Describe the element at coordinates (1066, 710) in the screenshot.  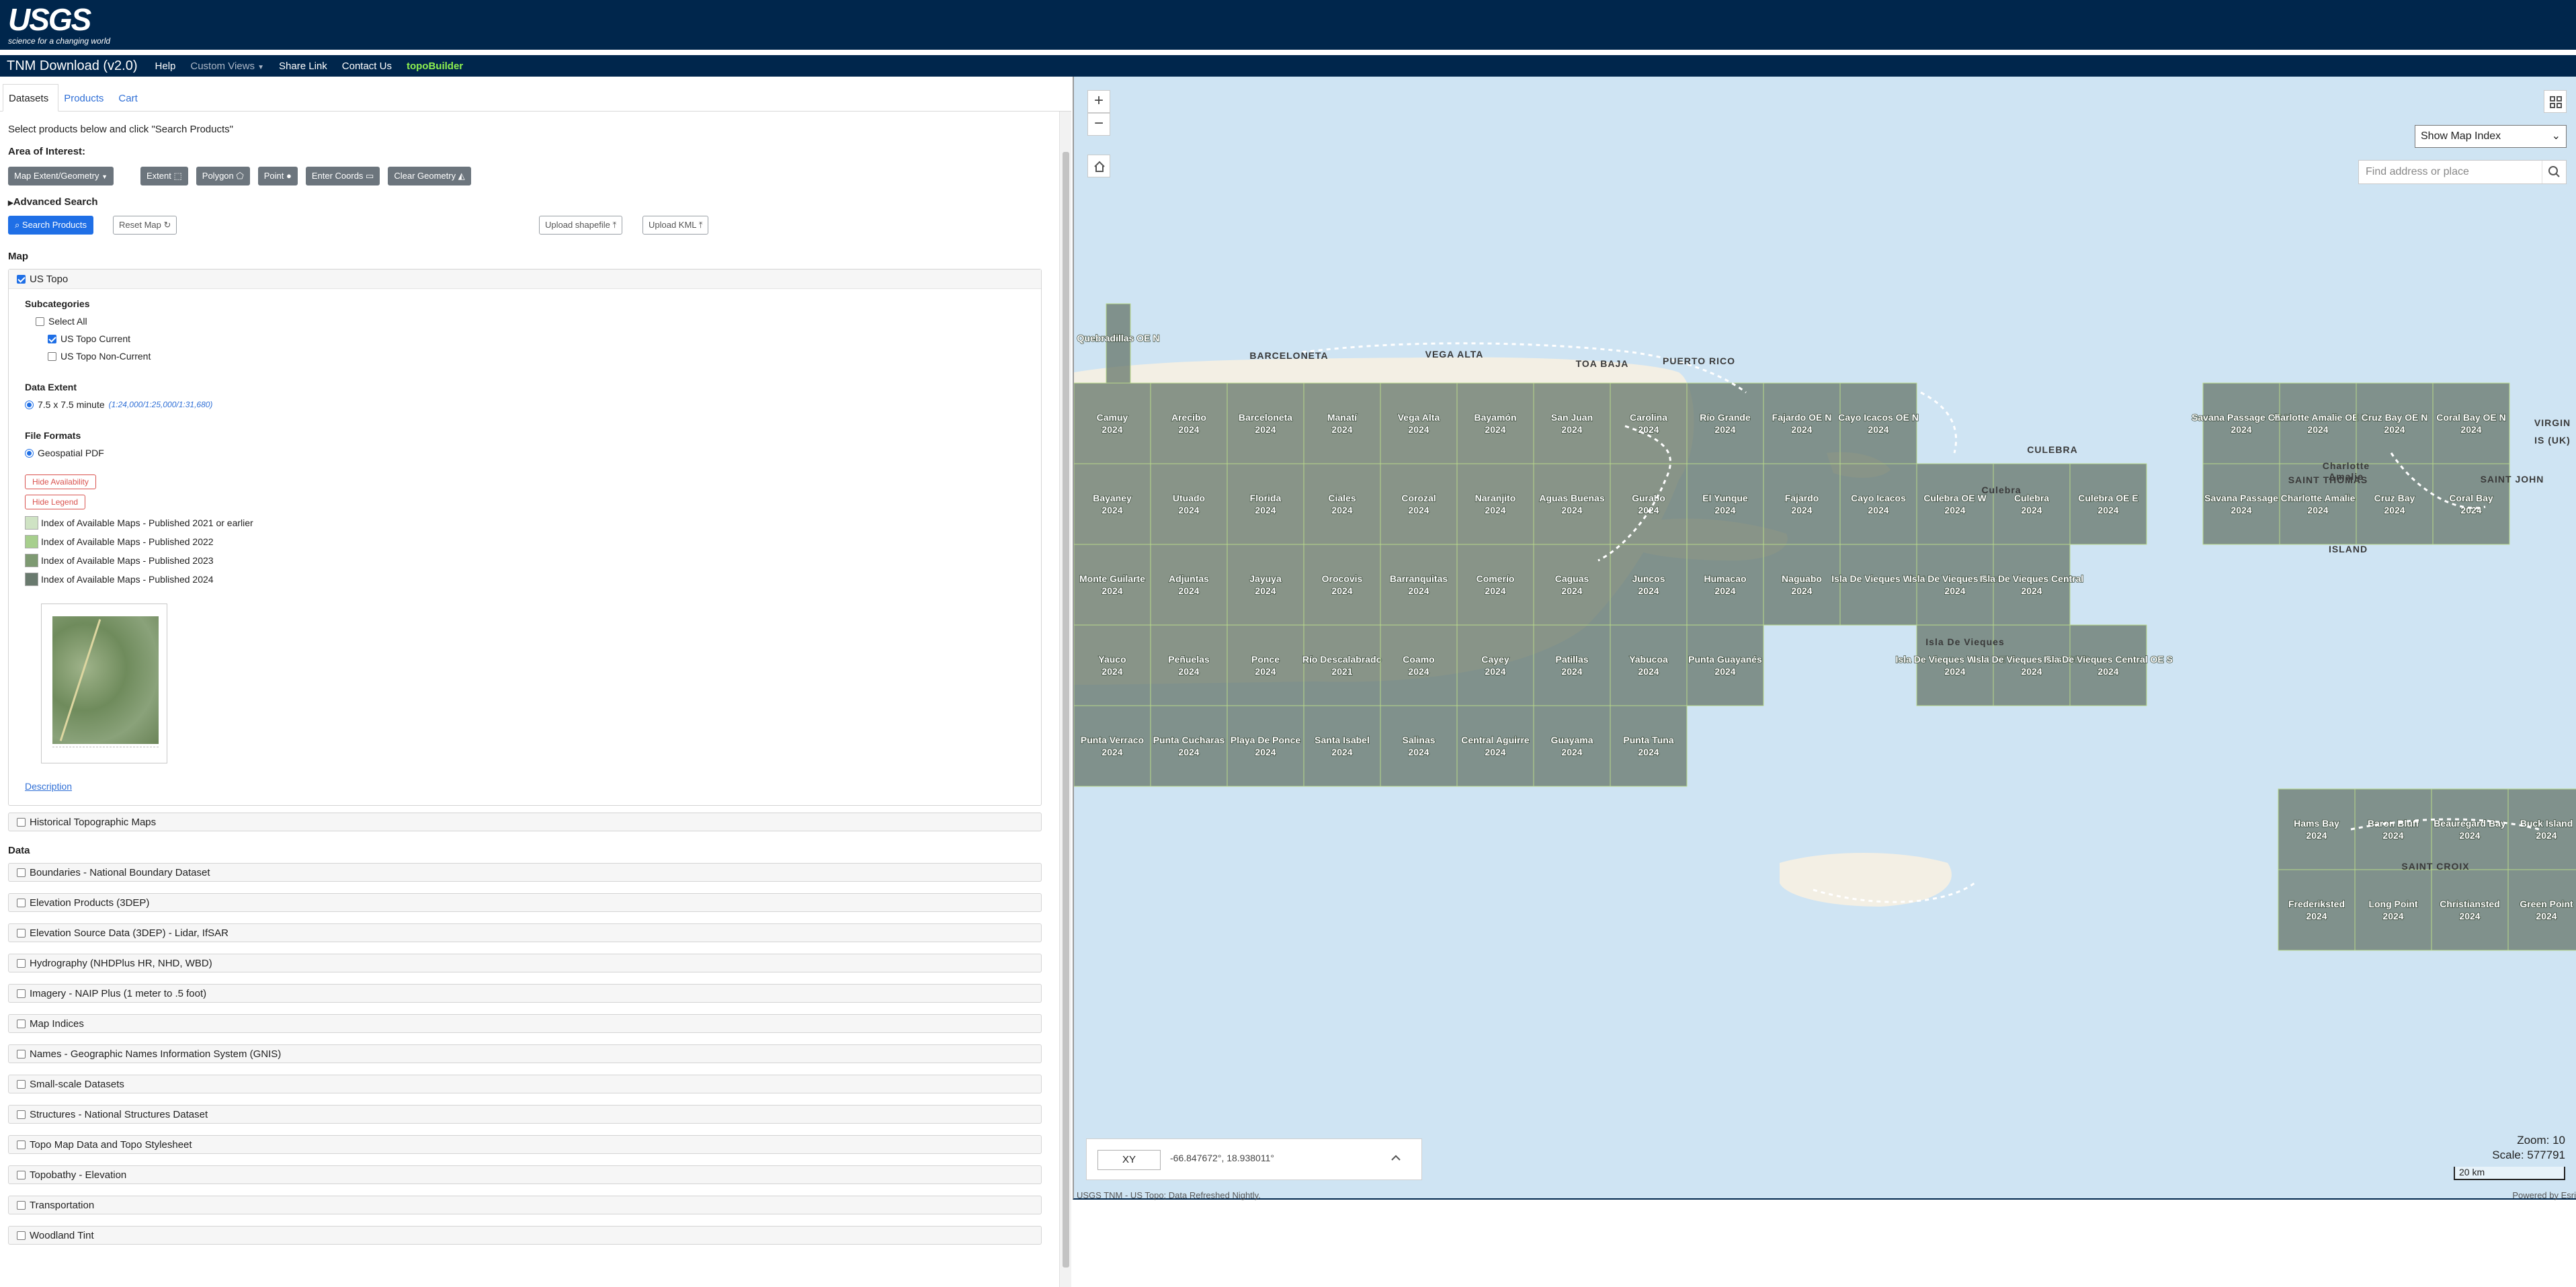
I see `scrollbar-thumb` at that location.